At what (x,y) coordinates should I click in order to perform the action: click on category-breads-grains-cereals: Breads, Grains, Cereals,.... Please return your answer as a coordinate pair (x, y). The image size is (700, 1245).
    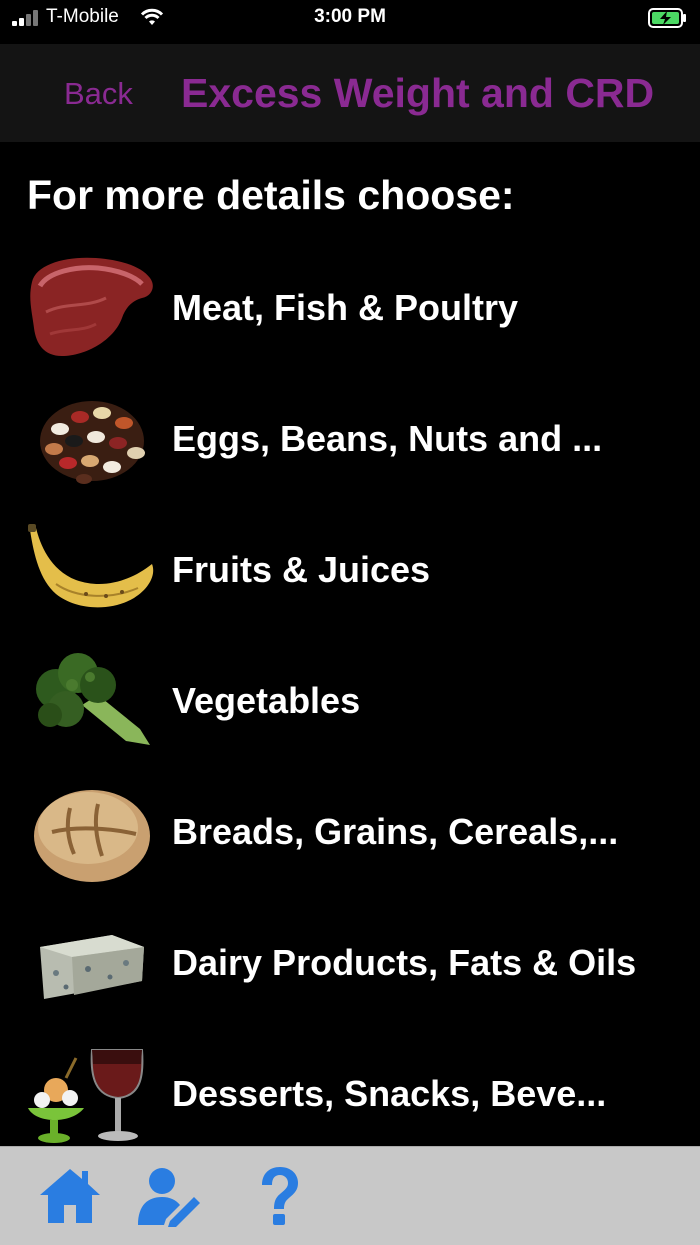
    Looking at the image, I should click on (350, 831).